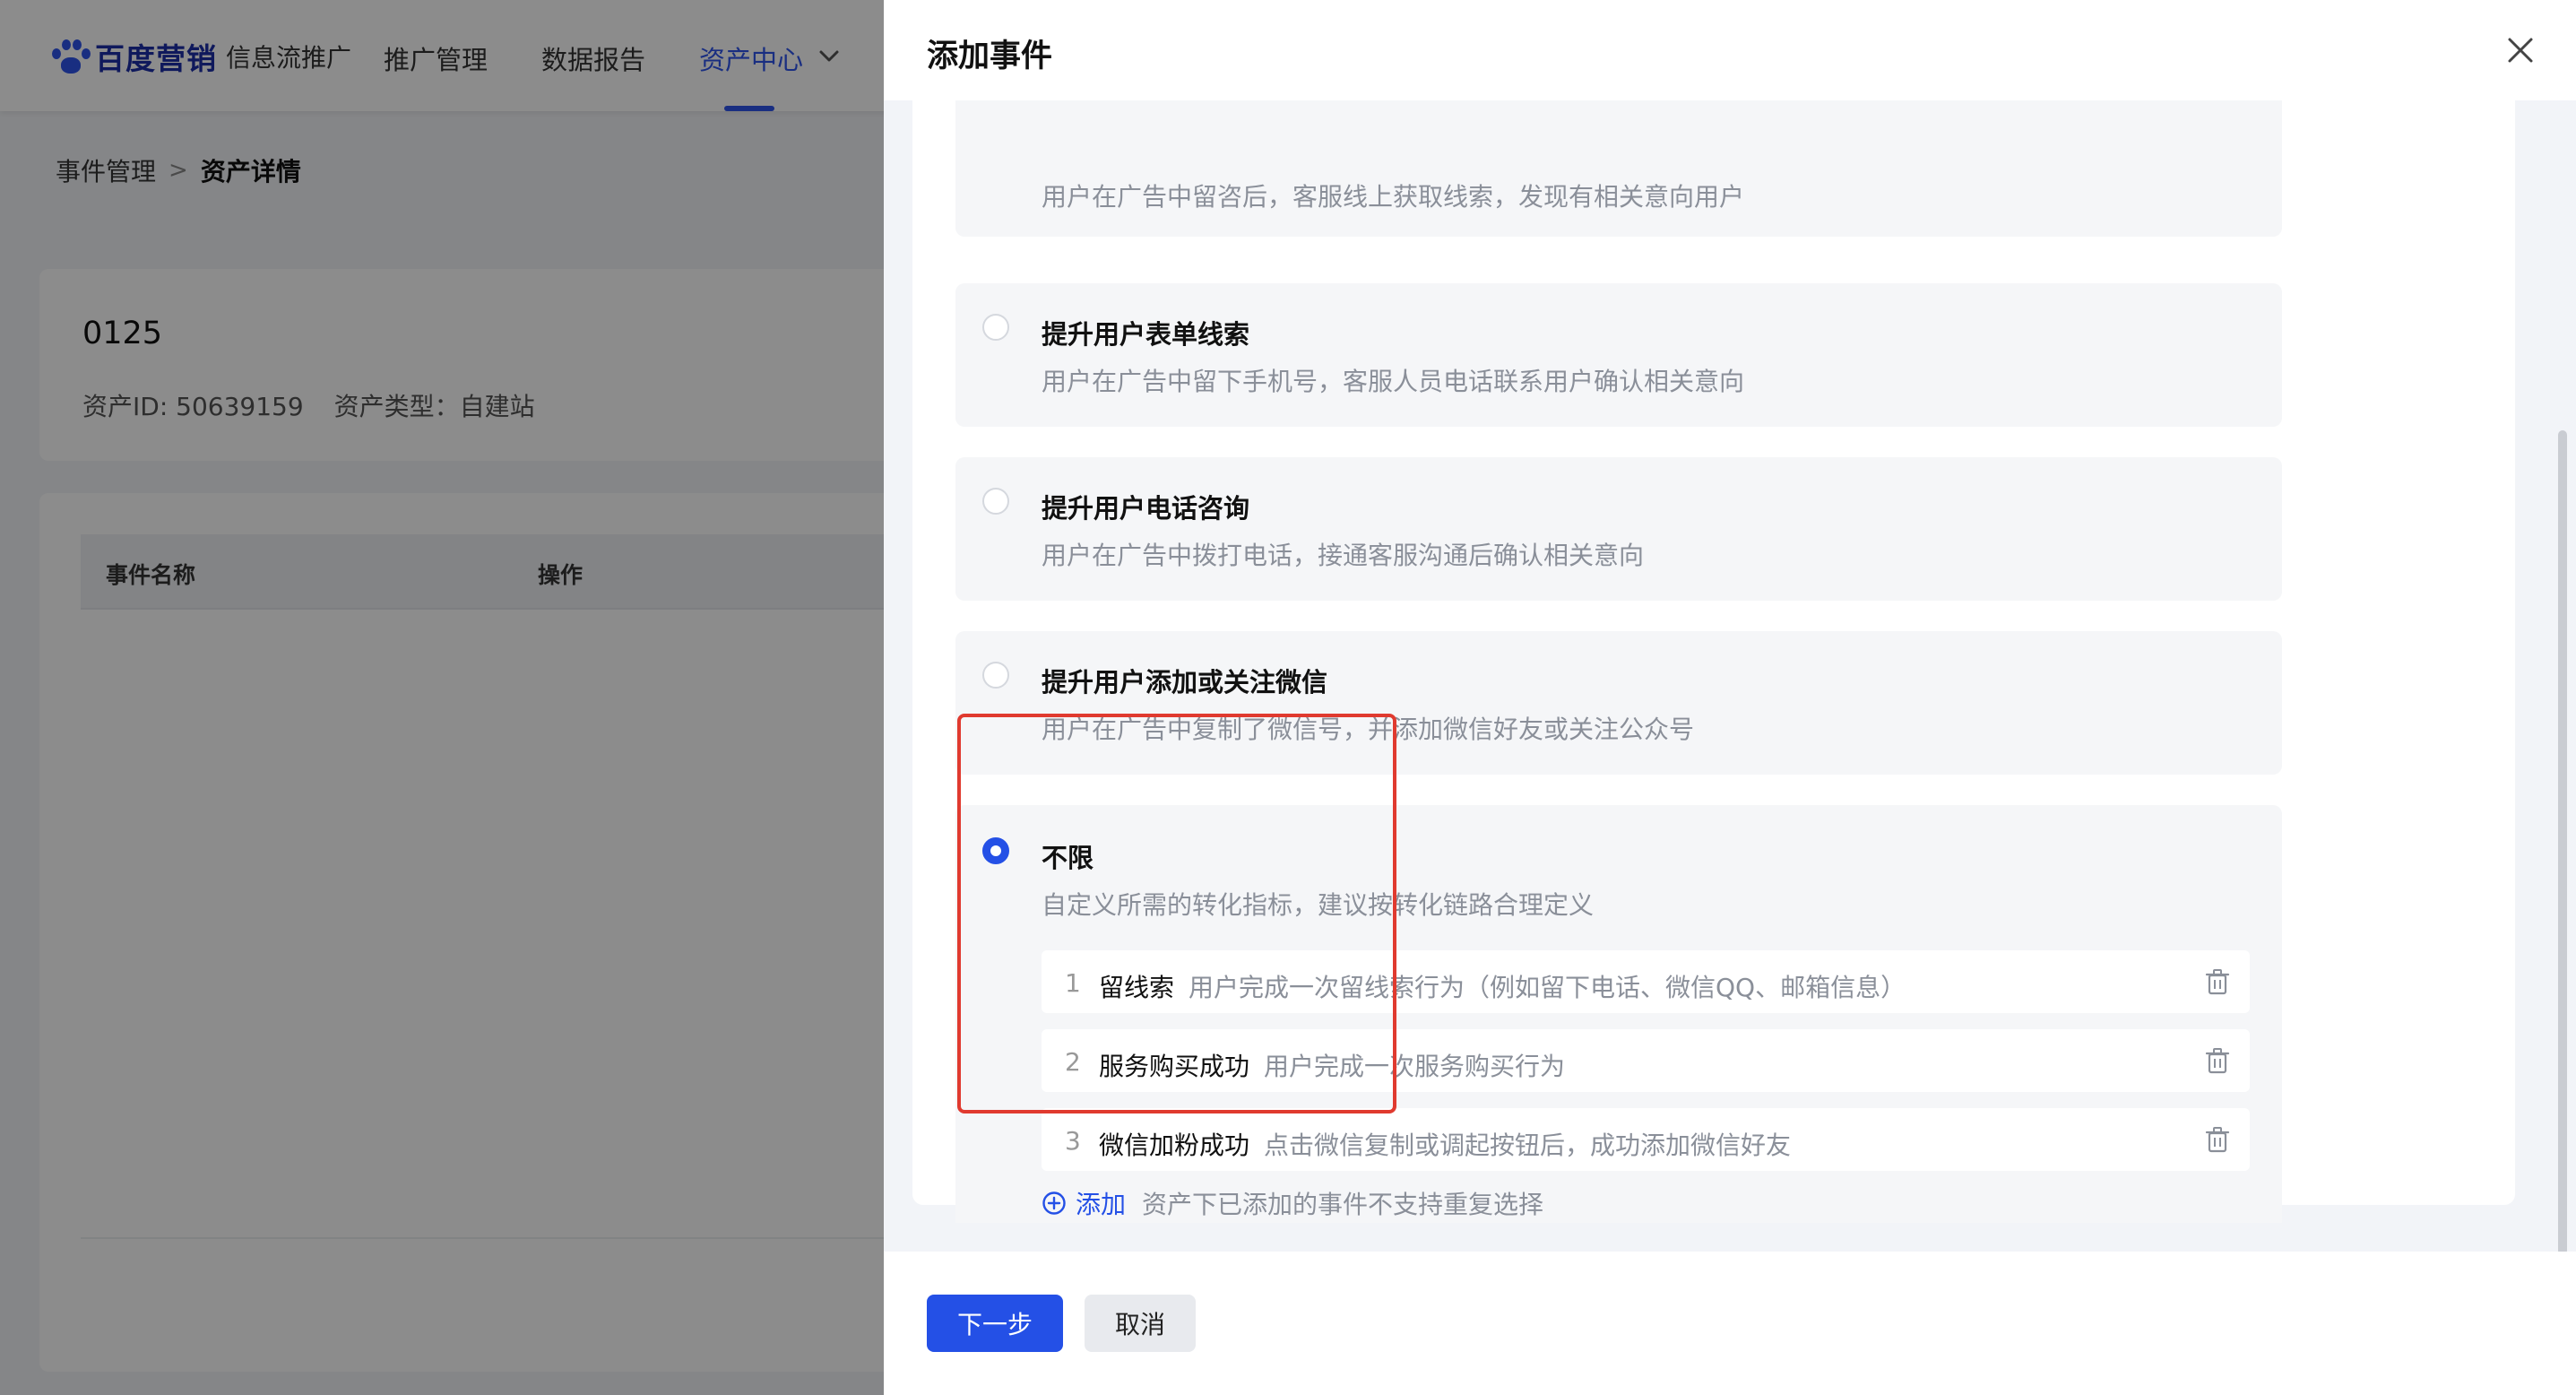  Describe the element at coordinates (1618, 168) in the screenshot. I see `option-card-online-leads: 用户在广告中留咨后，客服线上获取线索，发现有相关意向用户` at that location.